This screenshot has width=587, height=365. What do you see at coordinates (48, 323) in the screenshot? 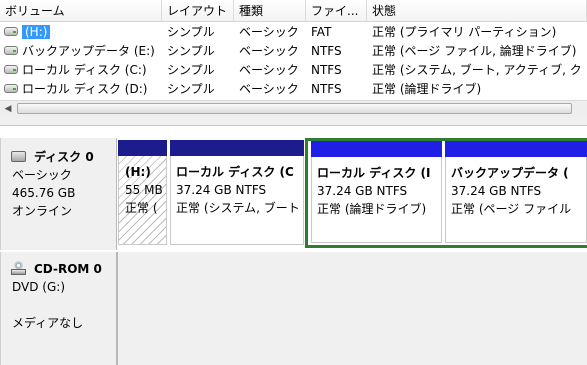
I see `cdrom-media: メディアなし` at bounding box center [48, 323].